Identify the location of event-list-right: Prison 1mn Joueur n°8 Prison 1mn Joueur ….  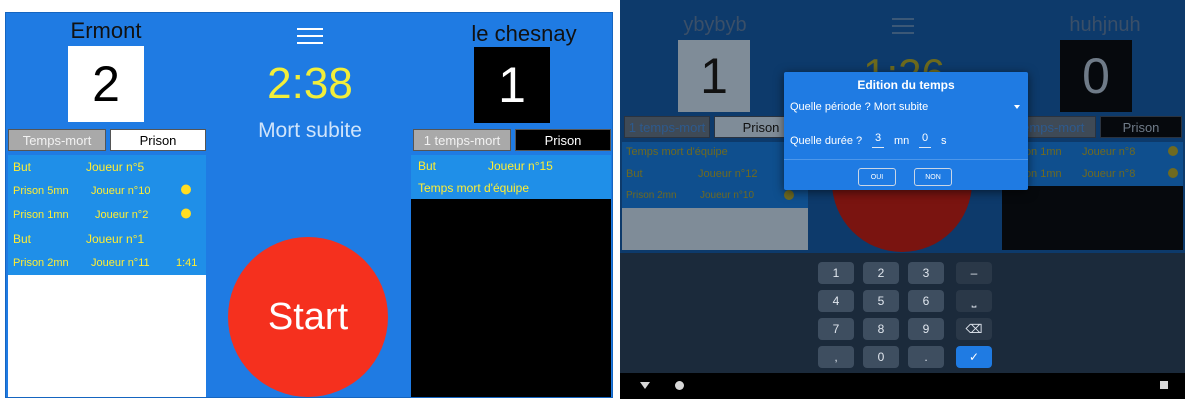
(1092, 196).